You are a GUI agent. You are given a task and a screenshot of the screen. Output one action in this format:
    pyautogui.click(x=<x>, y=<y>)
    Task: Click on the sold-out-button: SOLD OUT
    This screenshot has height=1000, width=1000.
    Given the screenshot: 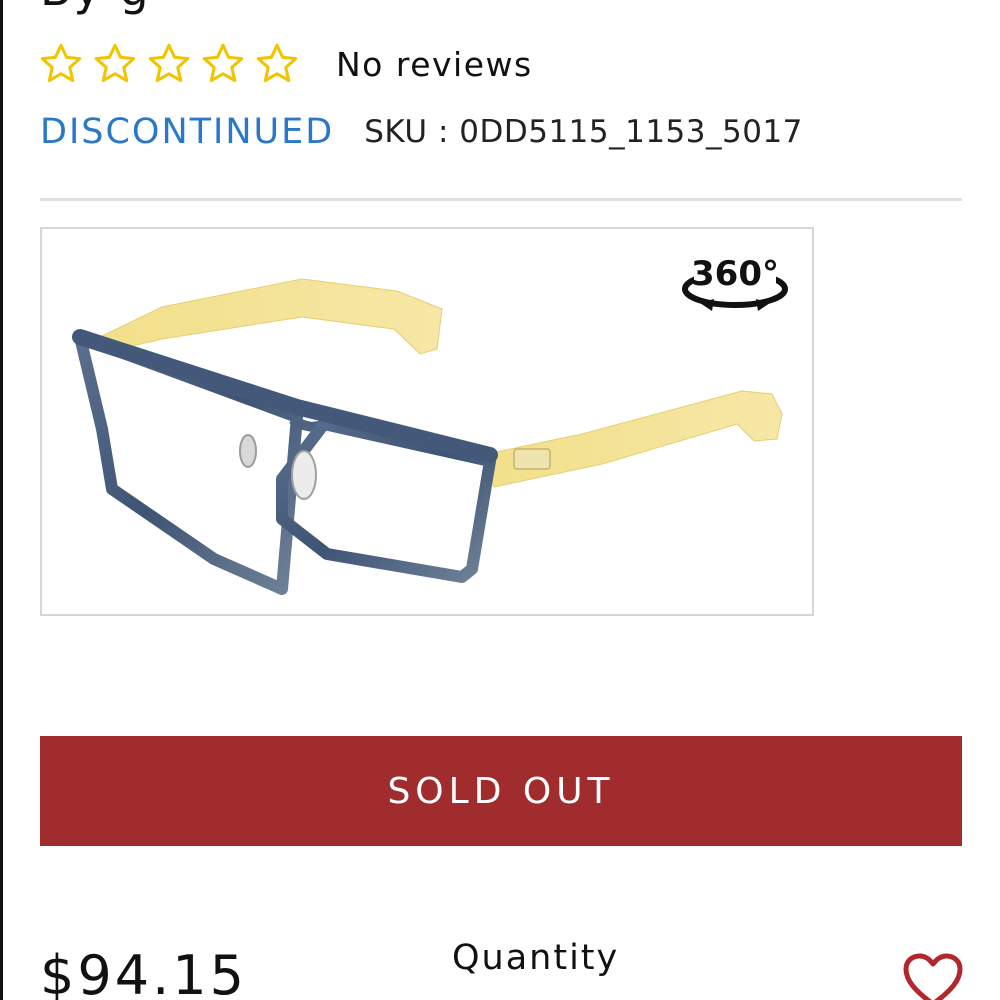 What is the action you would take?
    pyautogui.click(x=501, y=791)
    